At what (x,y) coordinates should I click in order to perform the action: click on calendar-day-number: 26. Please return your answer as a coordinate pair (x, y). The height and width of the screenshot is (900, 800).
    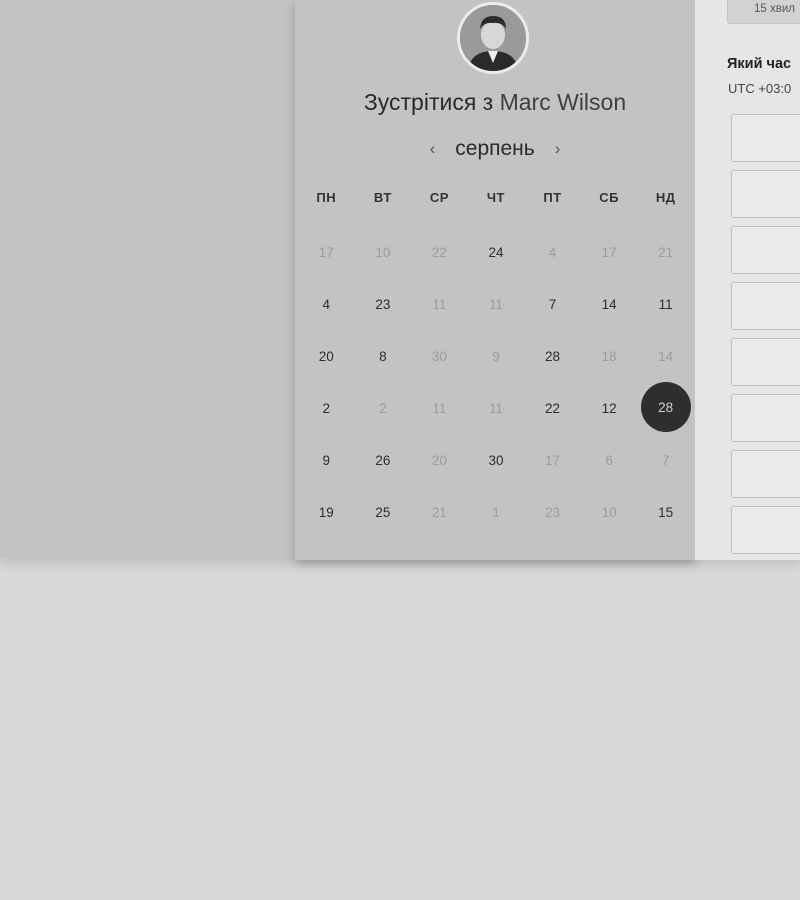
    Looking at the image, I should click on (383, 460).